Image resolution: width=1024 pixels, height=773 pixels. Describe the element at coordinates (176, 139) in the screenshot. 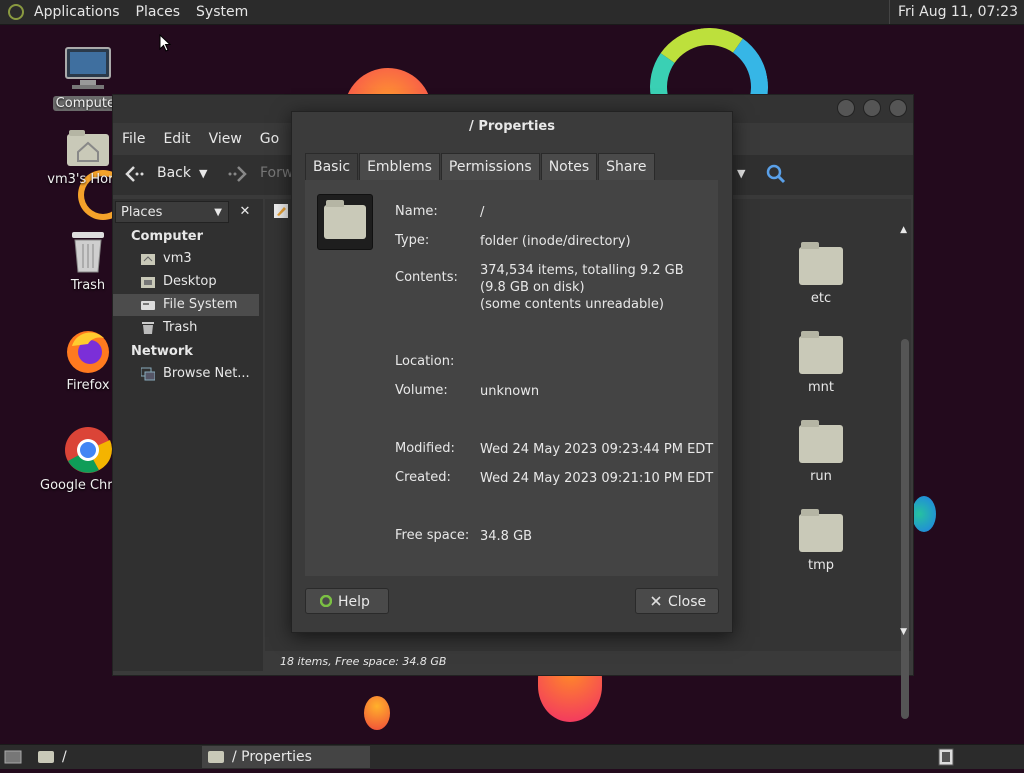

I see `menu-edit: Edit` at that location.